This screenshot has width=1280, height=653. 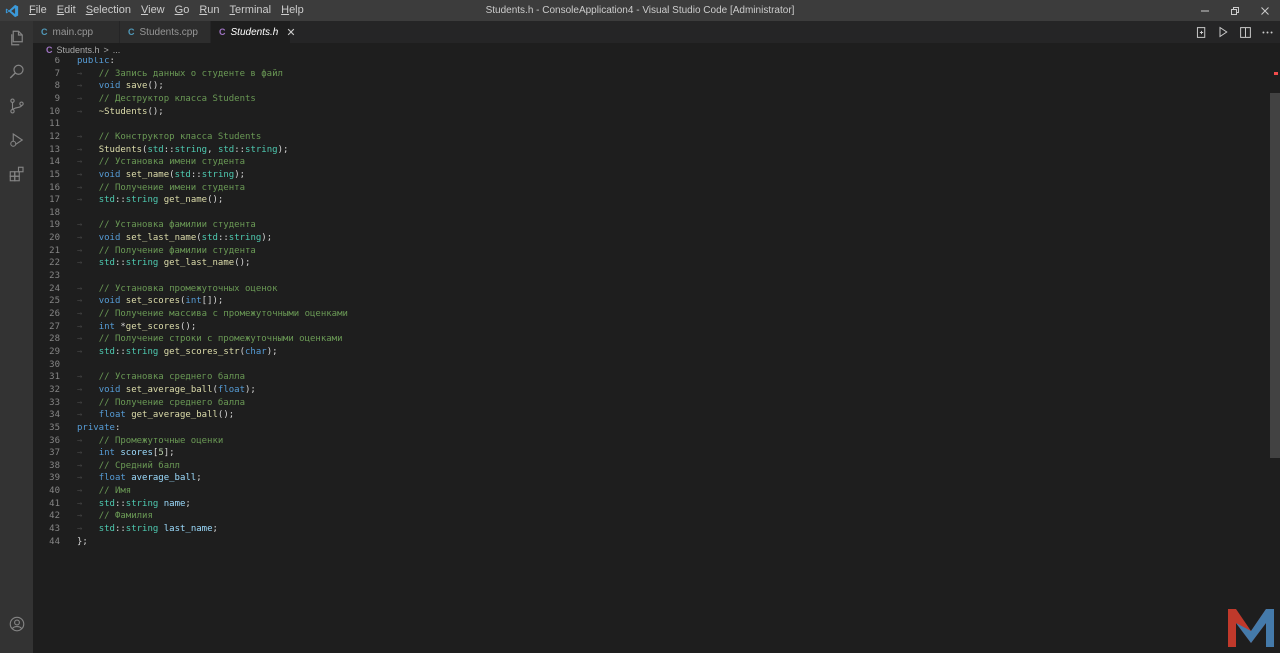 I want to click on line-number: 40, so click(x=54, y=491).